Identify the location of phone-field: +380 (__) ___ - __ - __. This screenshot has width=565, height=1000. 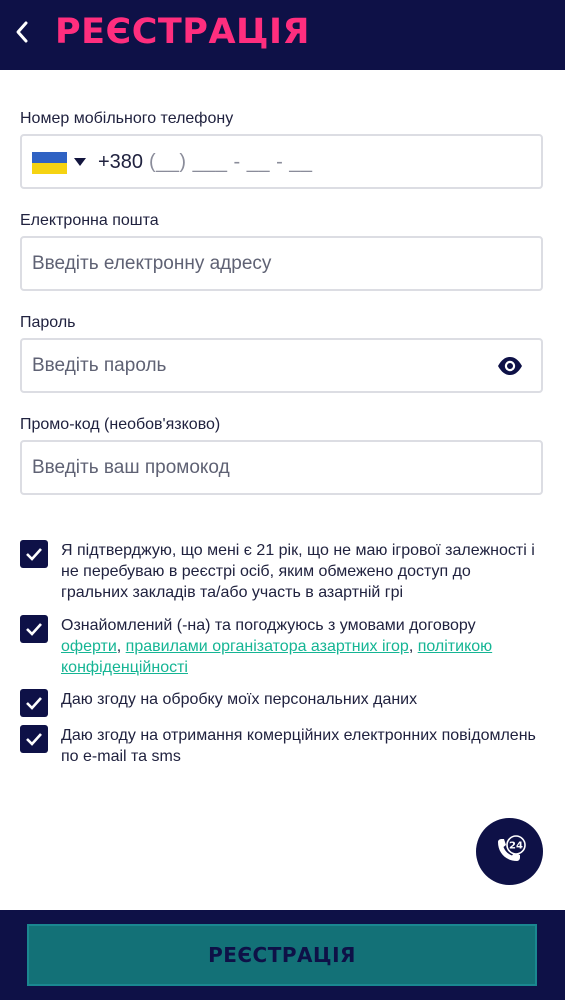
(281, 161).